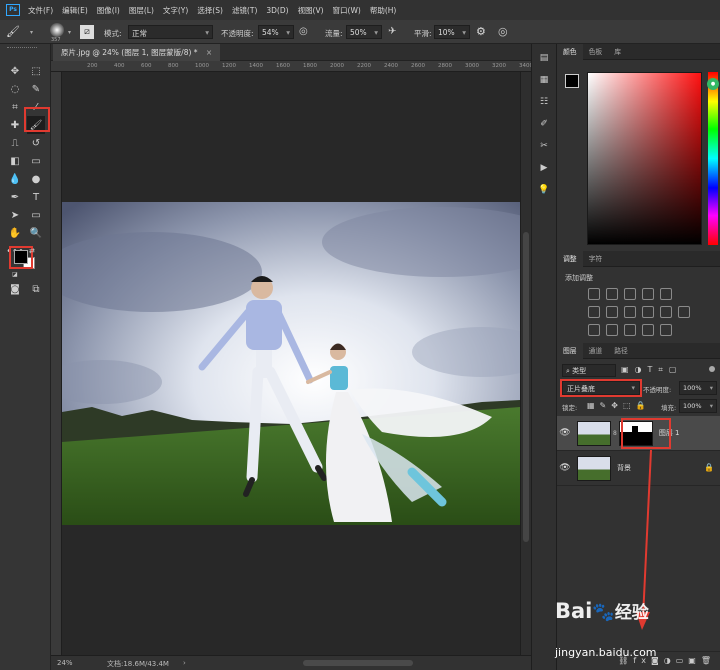 The image size is (720, 670). Describe the element at coordinates (606, 652) in the screenshot. I see `baidu-url: jingyan.baidu.com` at that location.